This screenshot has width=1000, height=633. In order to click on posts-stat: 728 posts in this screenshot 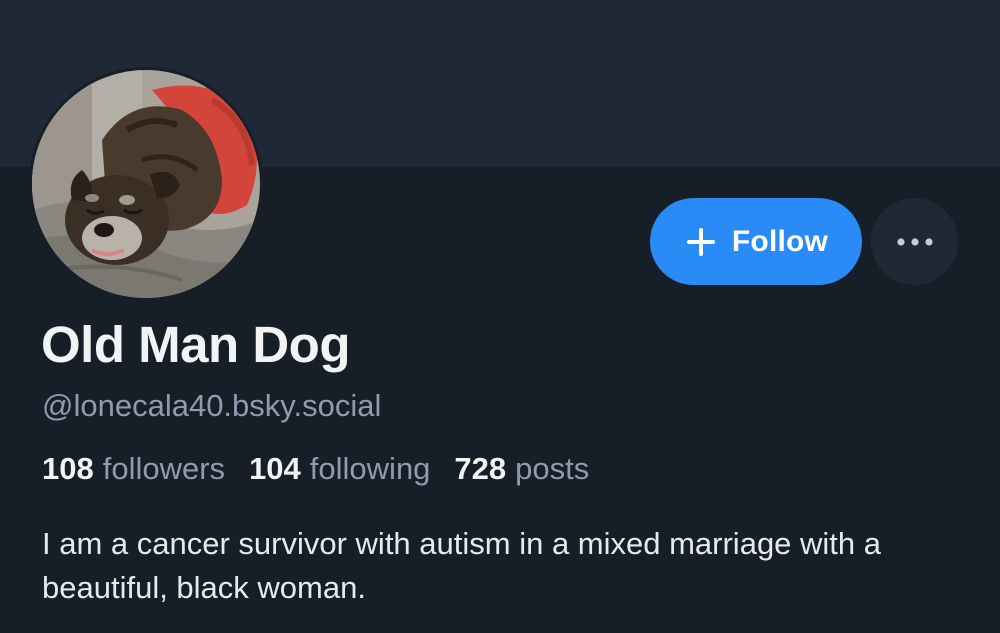, I will do `click(521, 469)`.